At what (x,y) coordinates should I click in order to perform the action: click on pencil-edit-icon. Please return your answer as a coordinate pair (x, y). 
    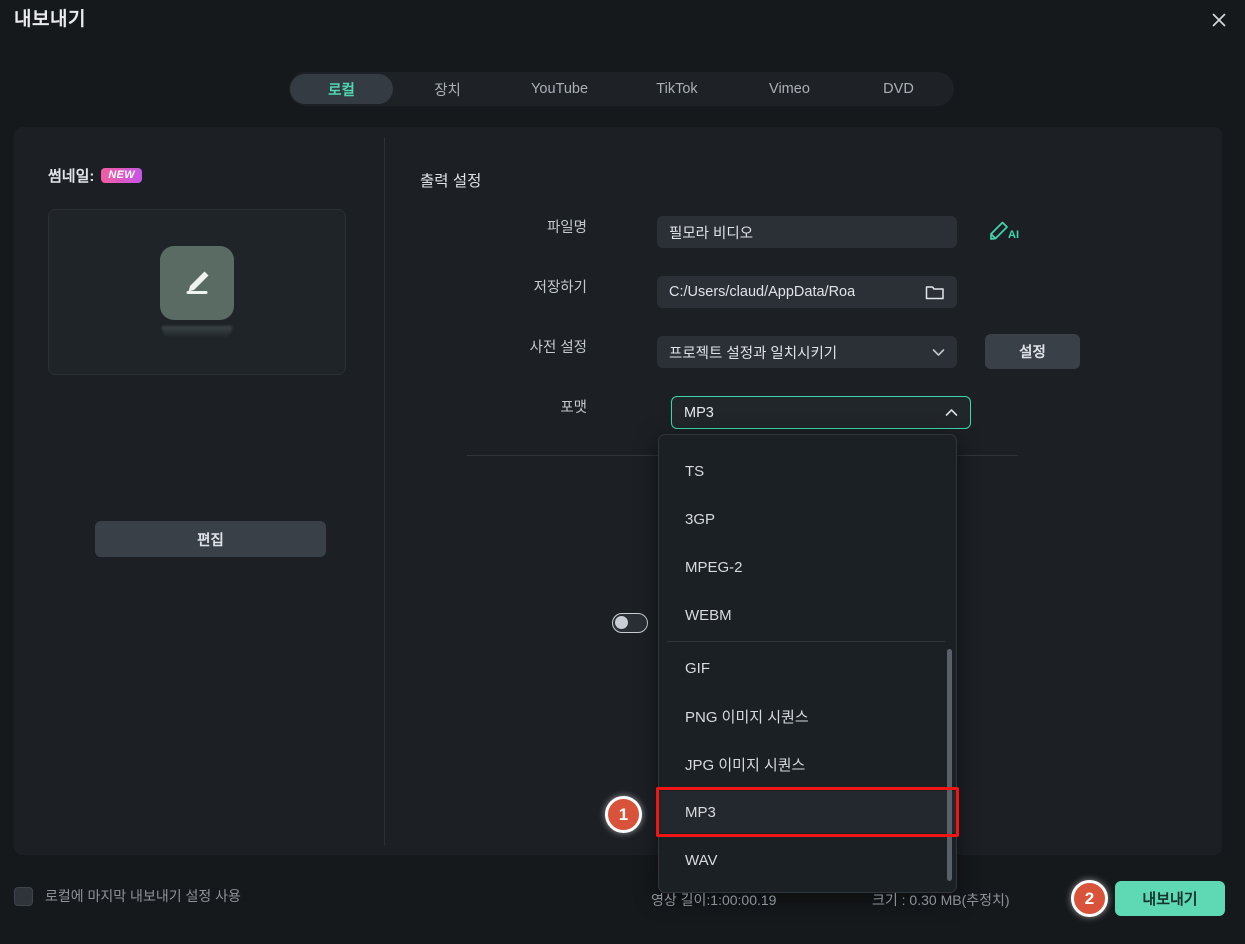
    Looking at the image, I should click on (197, 283).